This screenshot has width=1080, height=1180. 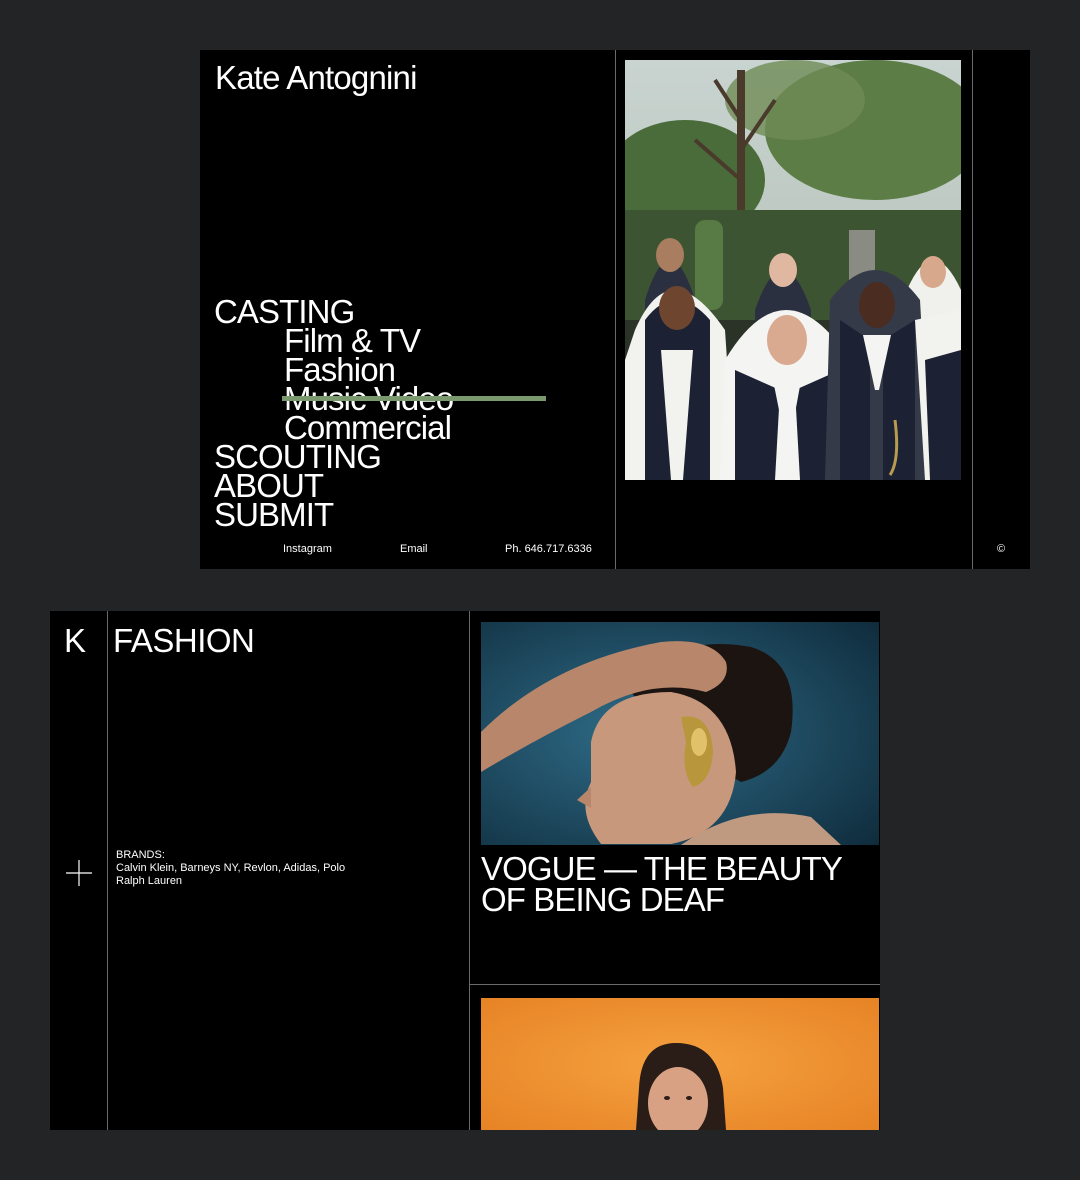 What do you see at coordinates (678, 884) in the screenshot?
I see `project-title-vogue: VOGUE — THE BEAUTY OF BEING DEAF` at bounding box center [678, 884].